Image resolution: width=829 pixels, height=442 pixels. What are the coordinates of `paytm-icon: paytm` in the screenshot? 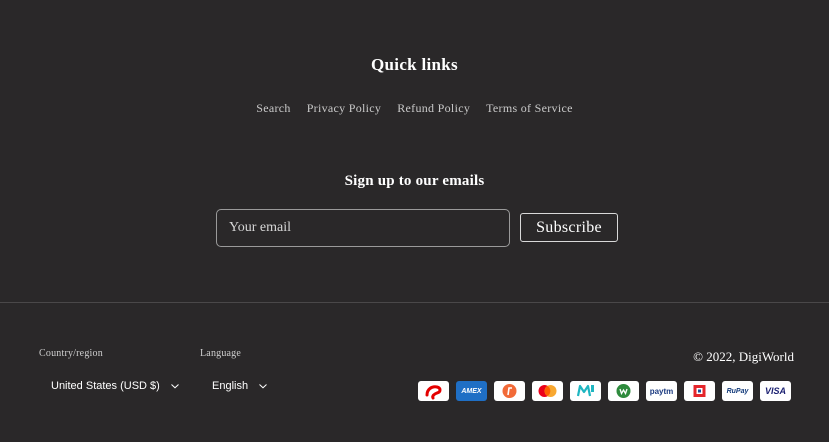 It's located at (661, 391).